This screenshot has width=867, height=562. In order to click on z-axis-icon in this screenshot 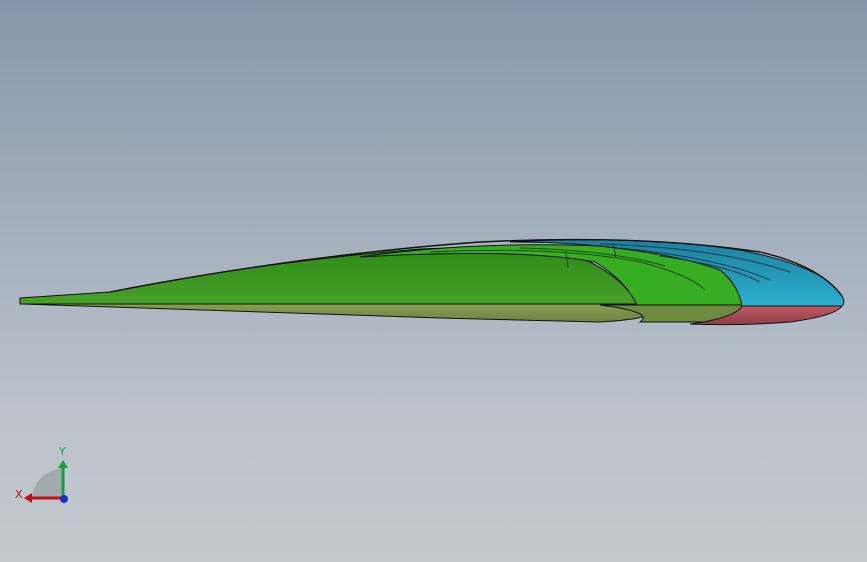, I will do `click(64, 499)`.